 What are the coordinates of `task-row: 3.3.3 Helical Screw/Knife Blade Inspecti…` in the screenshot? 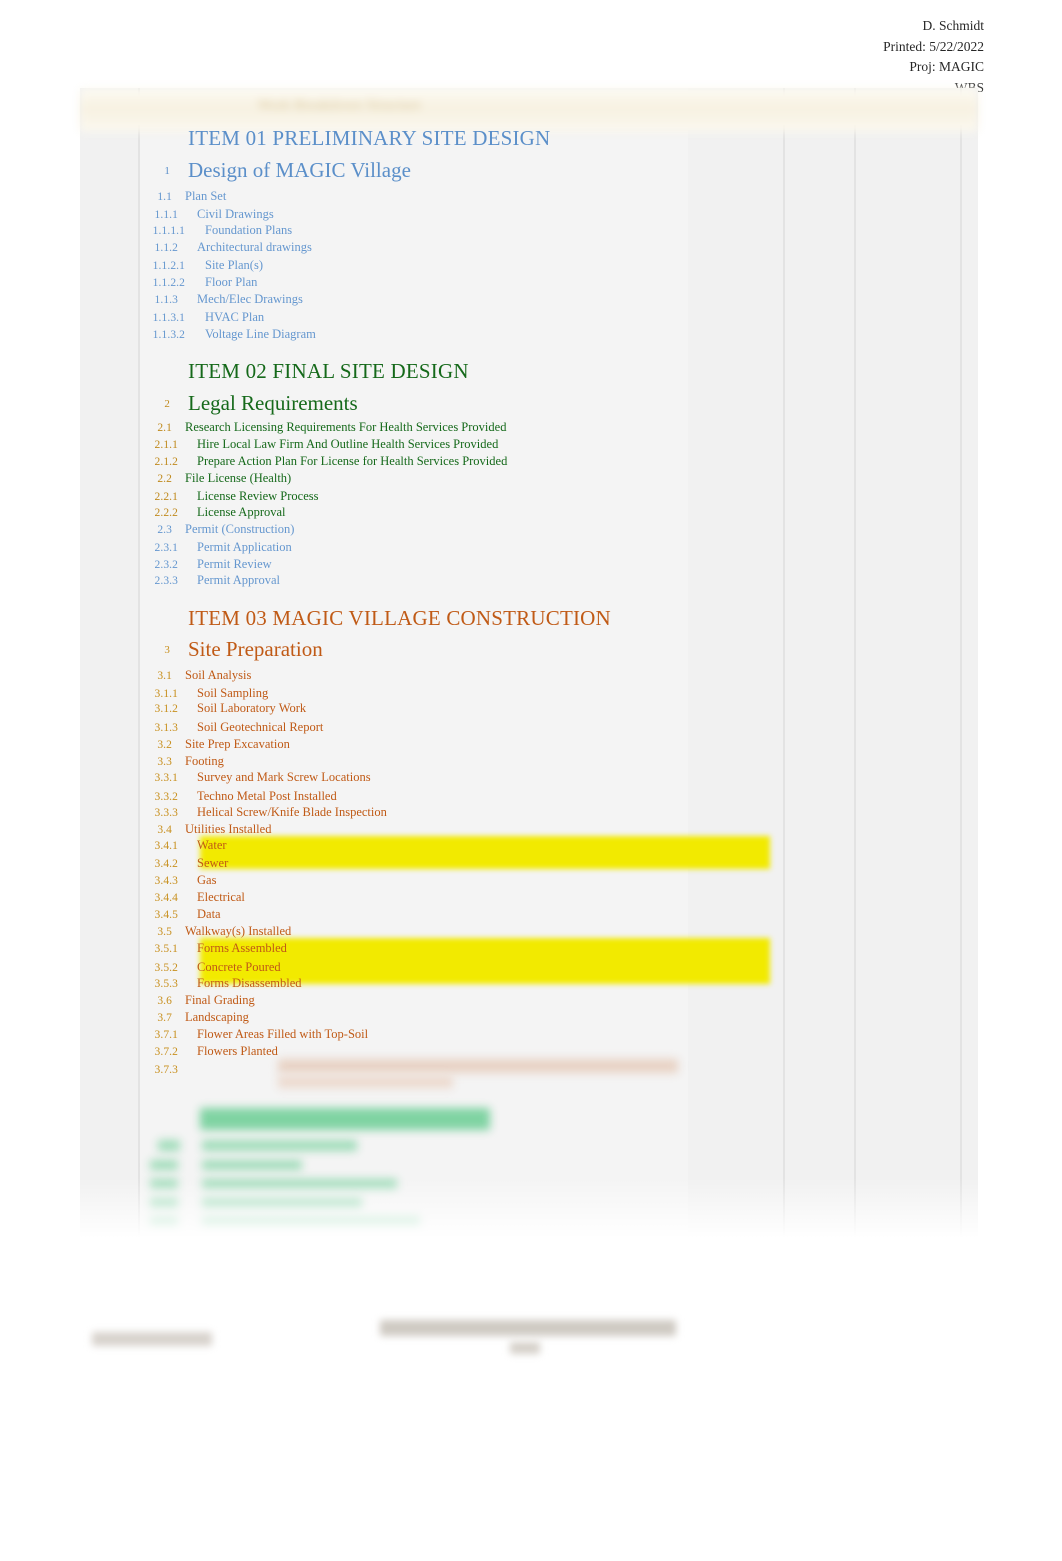 It's located at (529, 812).